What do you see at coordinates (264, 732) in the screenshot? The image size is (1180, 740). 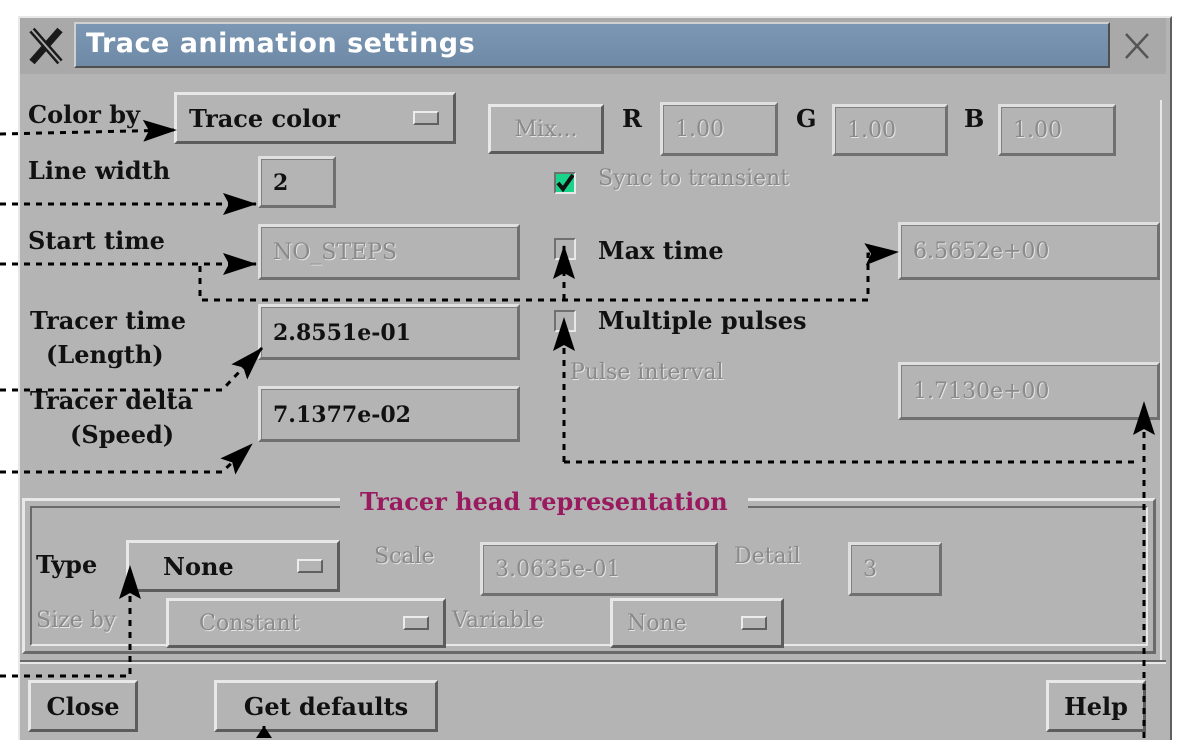 I see `arrow-get-defaults` at bounding box center [264, 732].